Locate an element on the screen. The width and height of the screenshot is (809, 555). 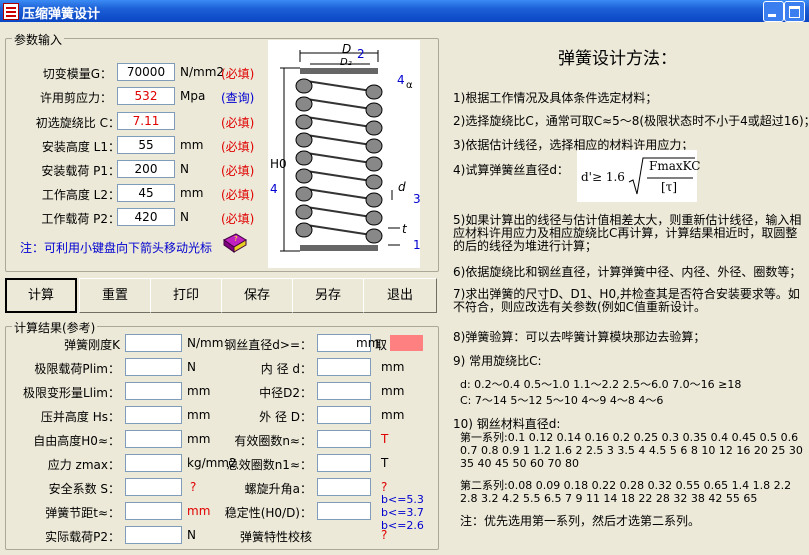
result-label: 极限载荷Plim： is located at coordinates (77, 369).